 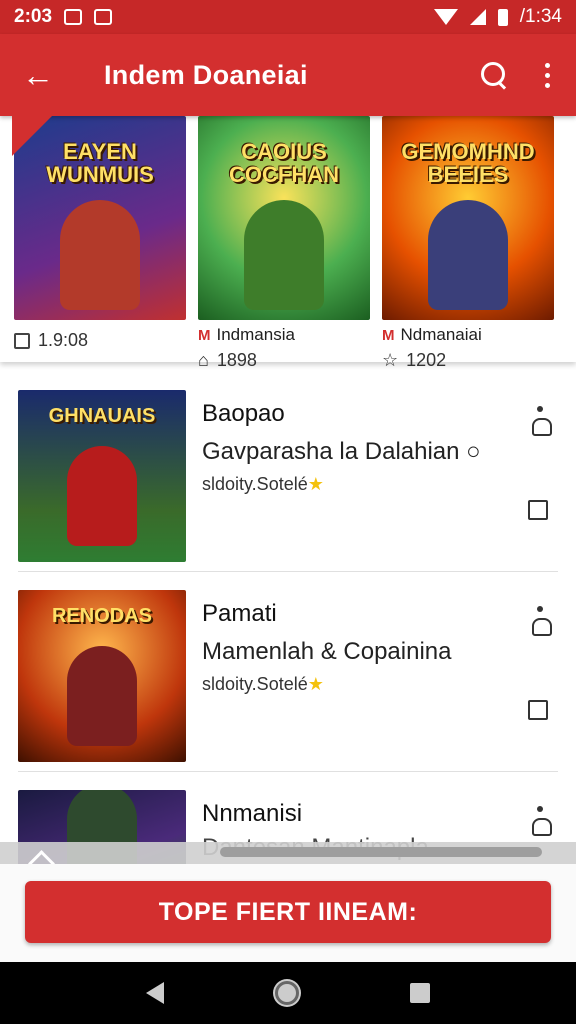 What do you see at coordinates (63, 340) in the screenshot?
I see `featured-meta-value: 1.9:08` at bounding box center [63, 340].